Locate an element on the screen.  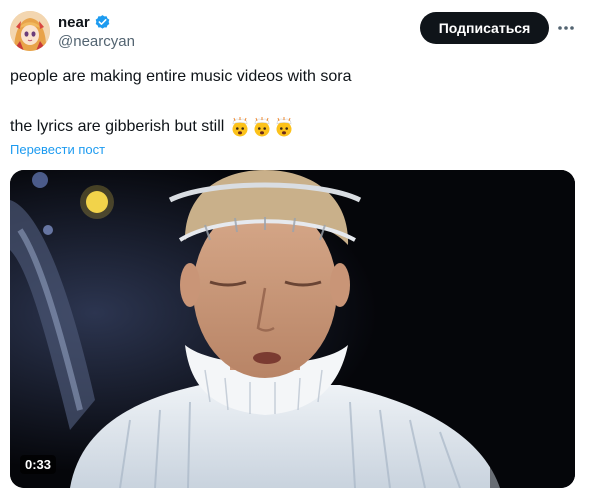
post-text-line-2-row: the lyrics are gibberish but still is located at coordinates (152, 127).